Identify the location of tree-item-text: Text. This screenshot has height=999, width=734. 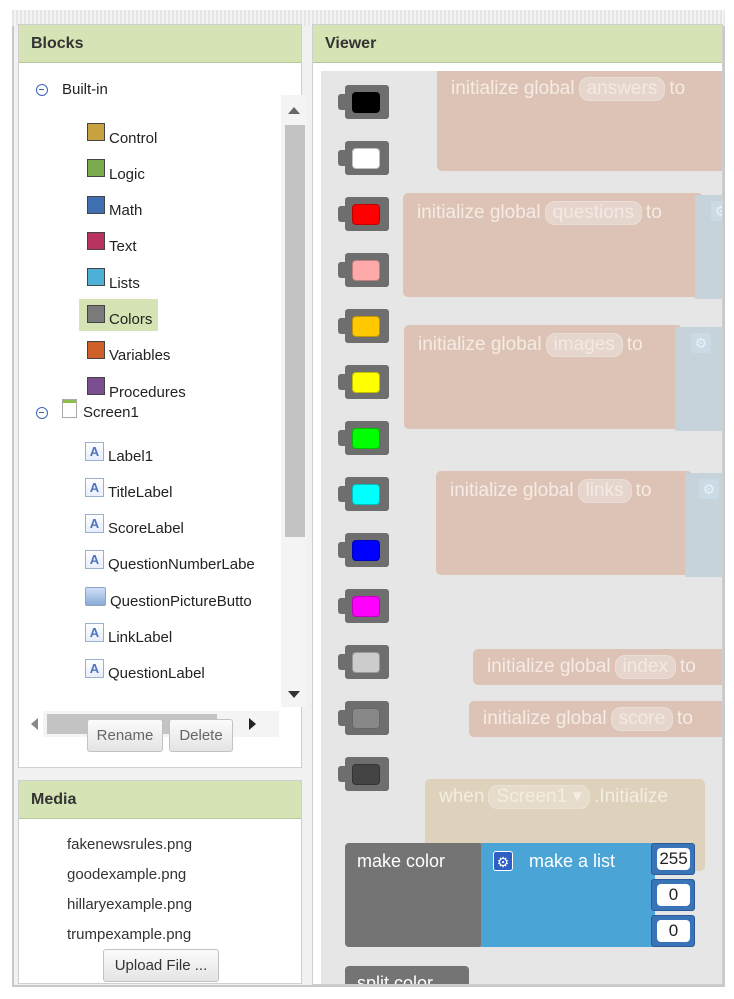
(111, 242).